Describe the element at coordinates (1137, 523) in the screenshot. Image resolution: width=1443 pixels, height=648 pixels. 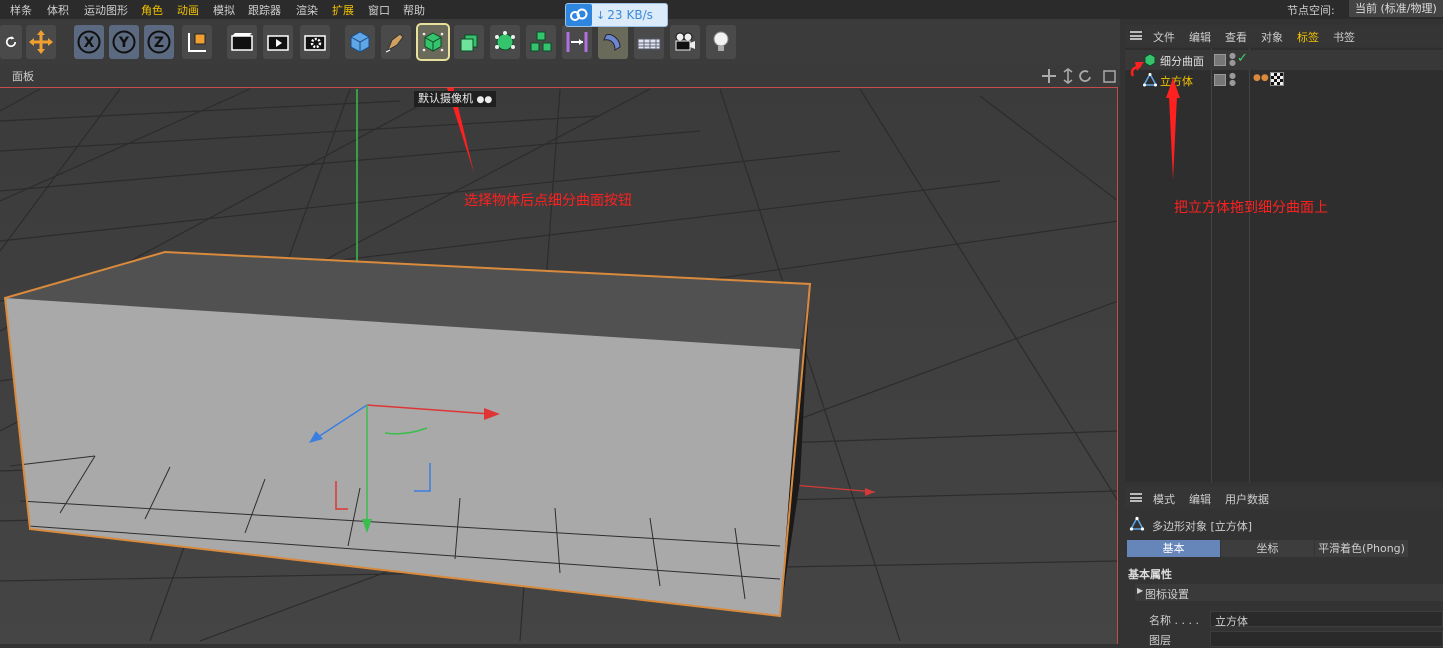
I see `polygon-object-icon` at that location.